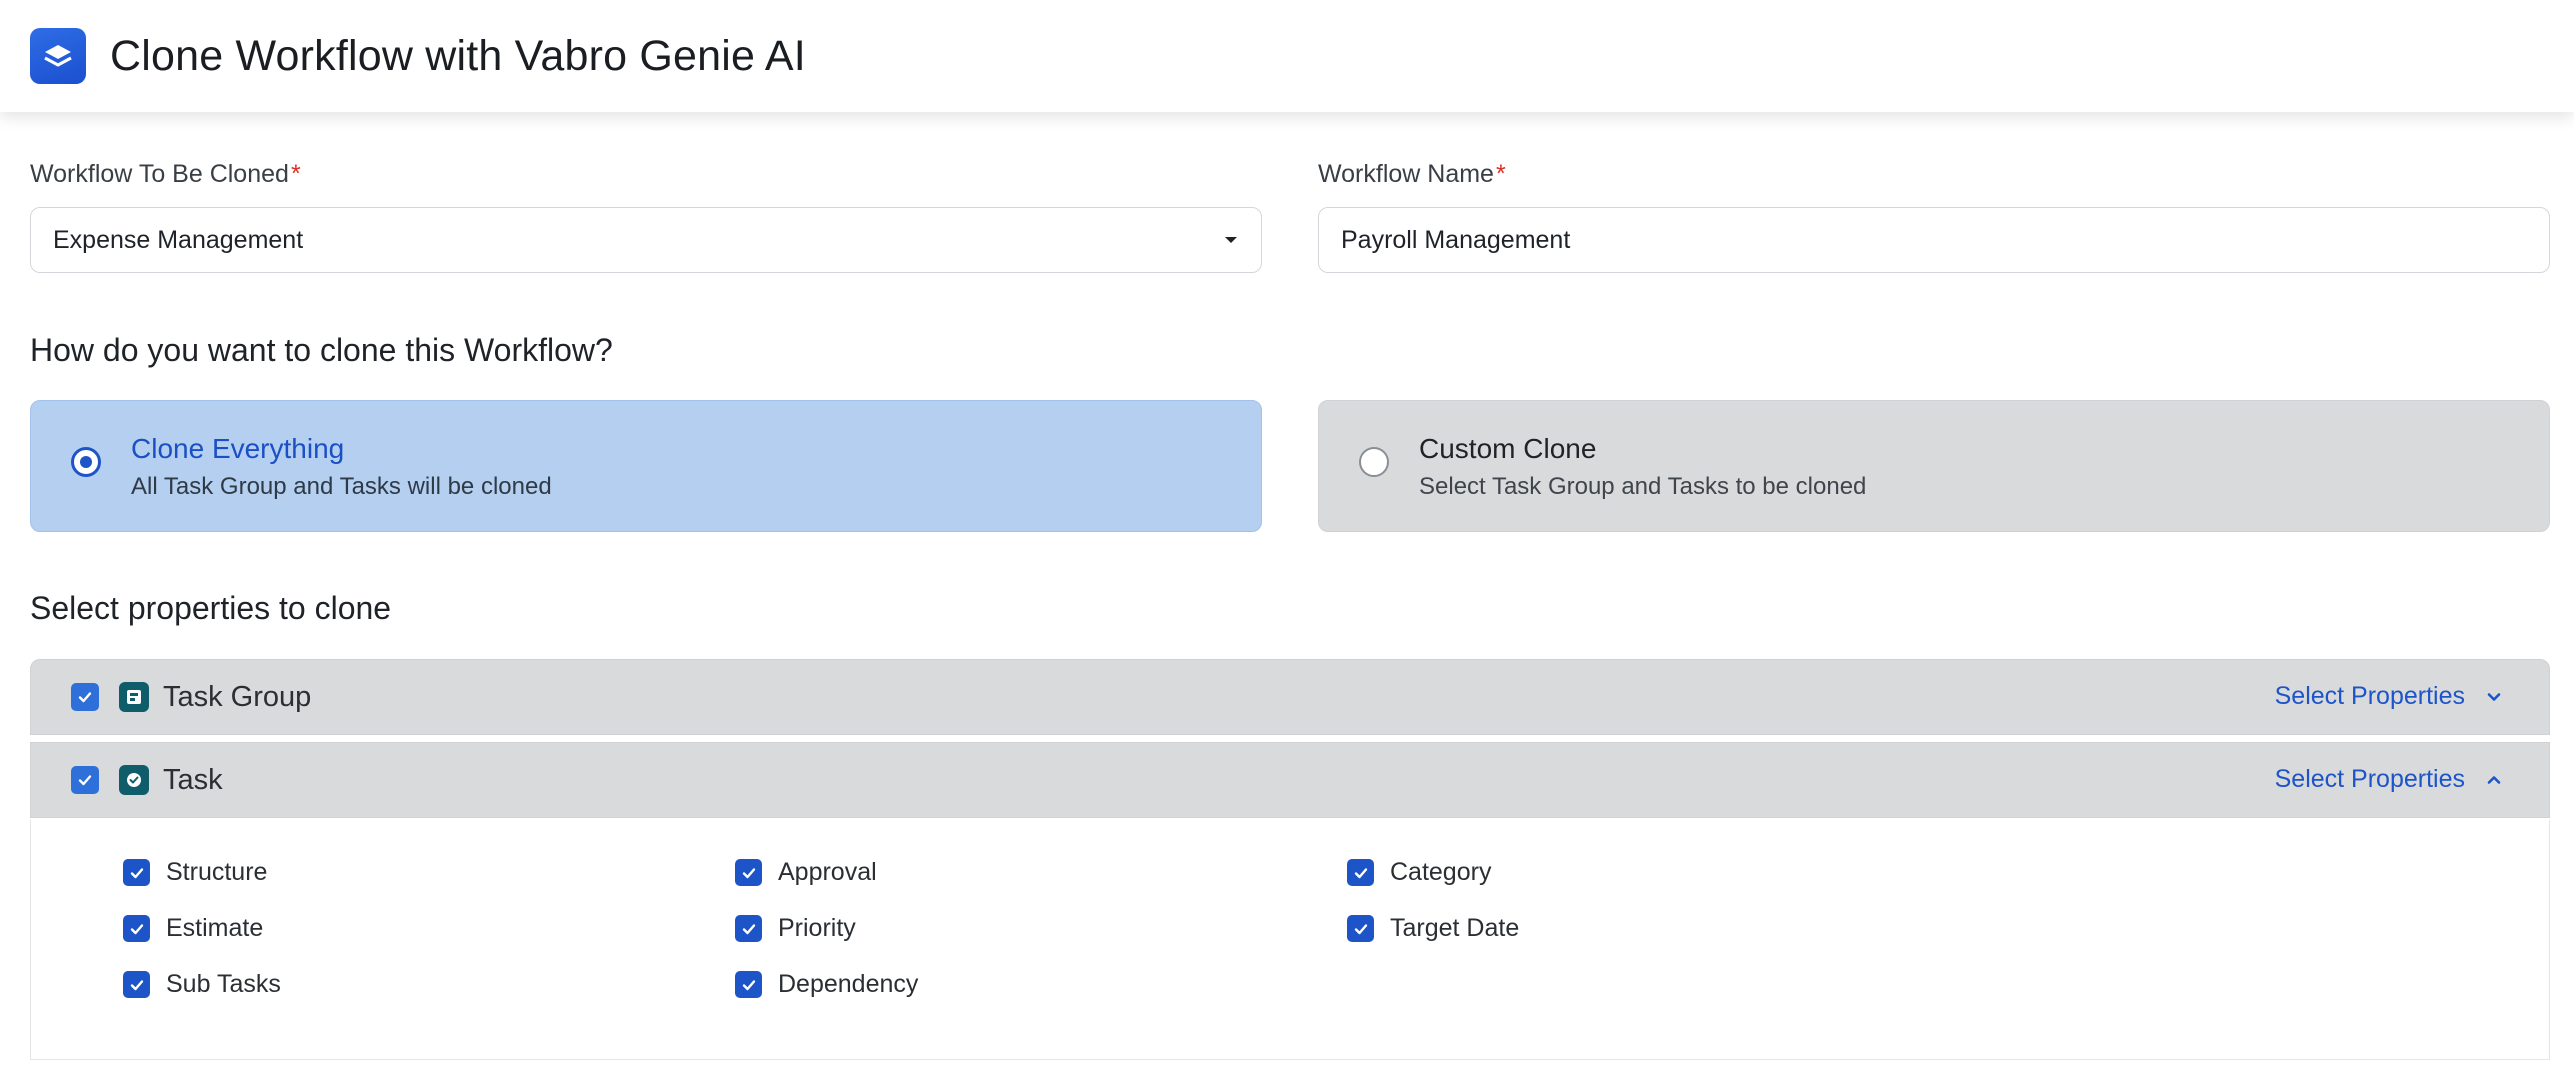 This screenshot has height=1074, width=2574. I want to click on property-dependency: Dependency, so click(826, 984).